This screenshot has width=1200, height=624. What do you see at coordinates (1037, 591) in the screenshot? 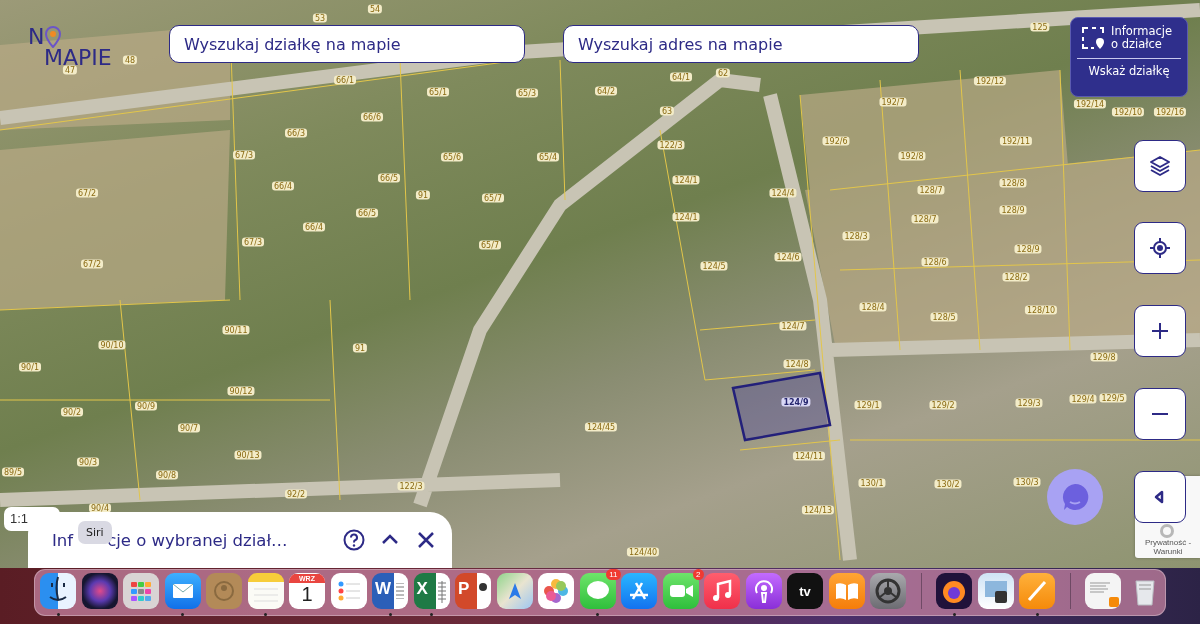
I see `pen-icon` at bounding box center [1037, 591].